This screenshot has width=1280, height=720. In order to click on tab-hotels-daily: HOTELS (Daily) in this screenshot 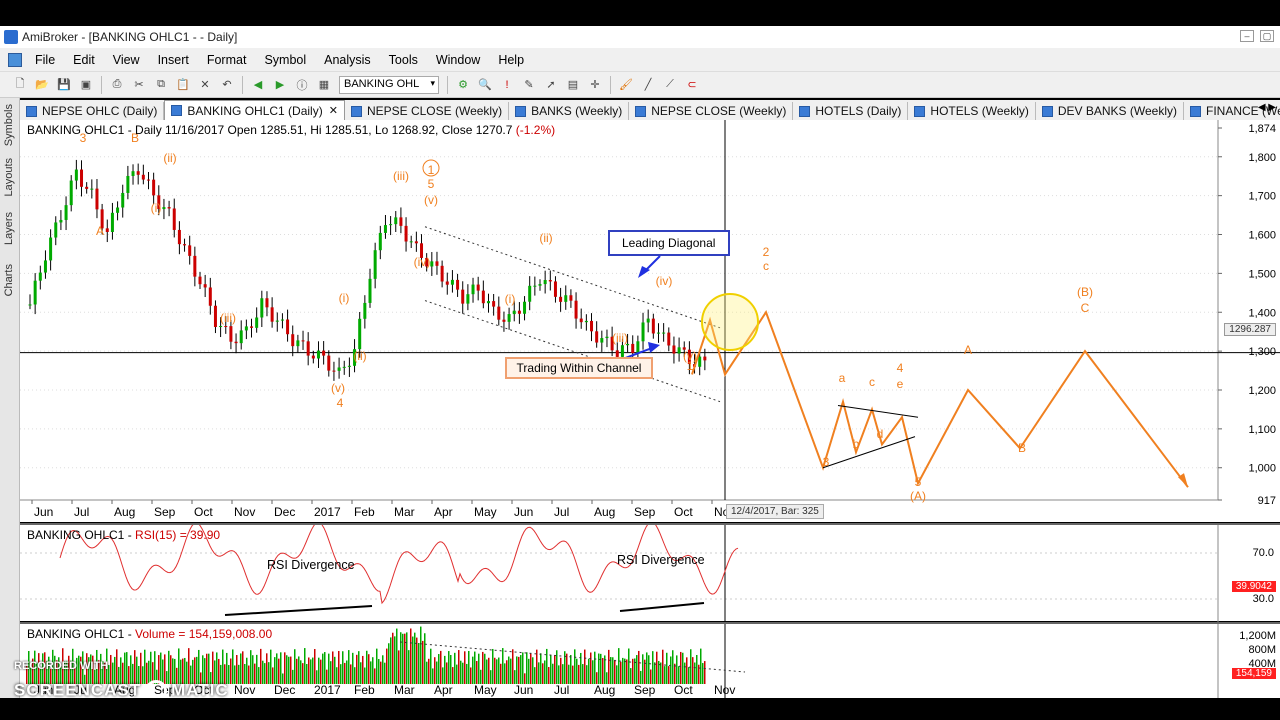, I will do `click(851, 111)`.